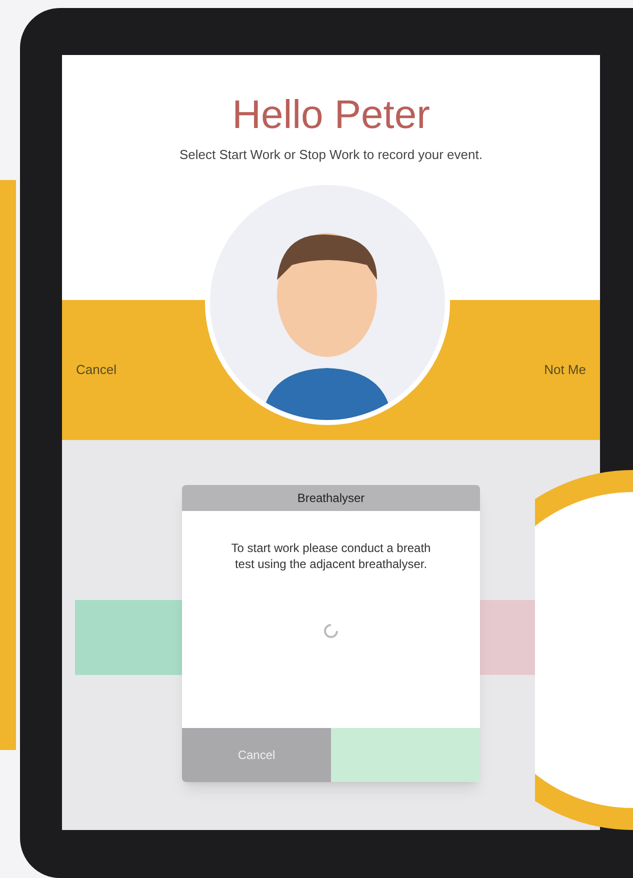  What do you see at coordinates (331, 631) in the screenshot?
I see `loading-spinner-icon` at bounding box center [331, 631].